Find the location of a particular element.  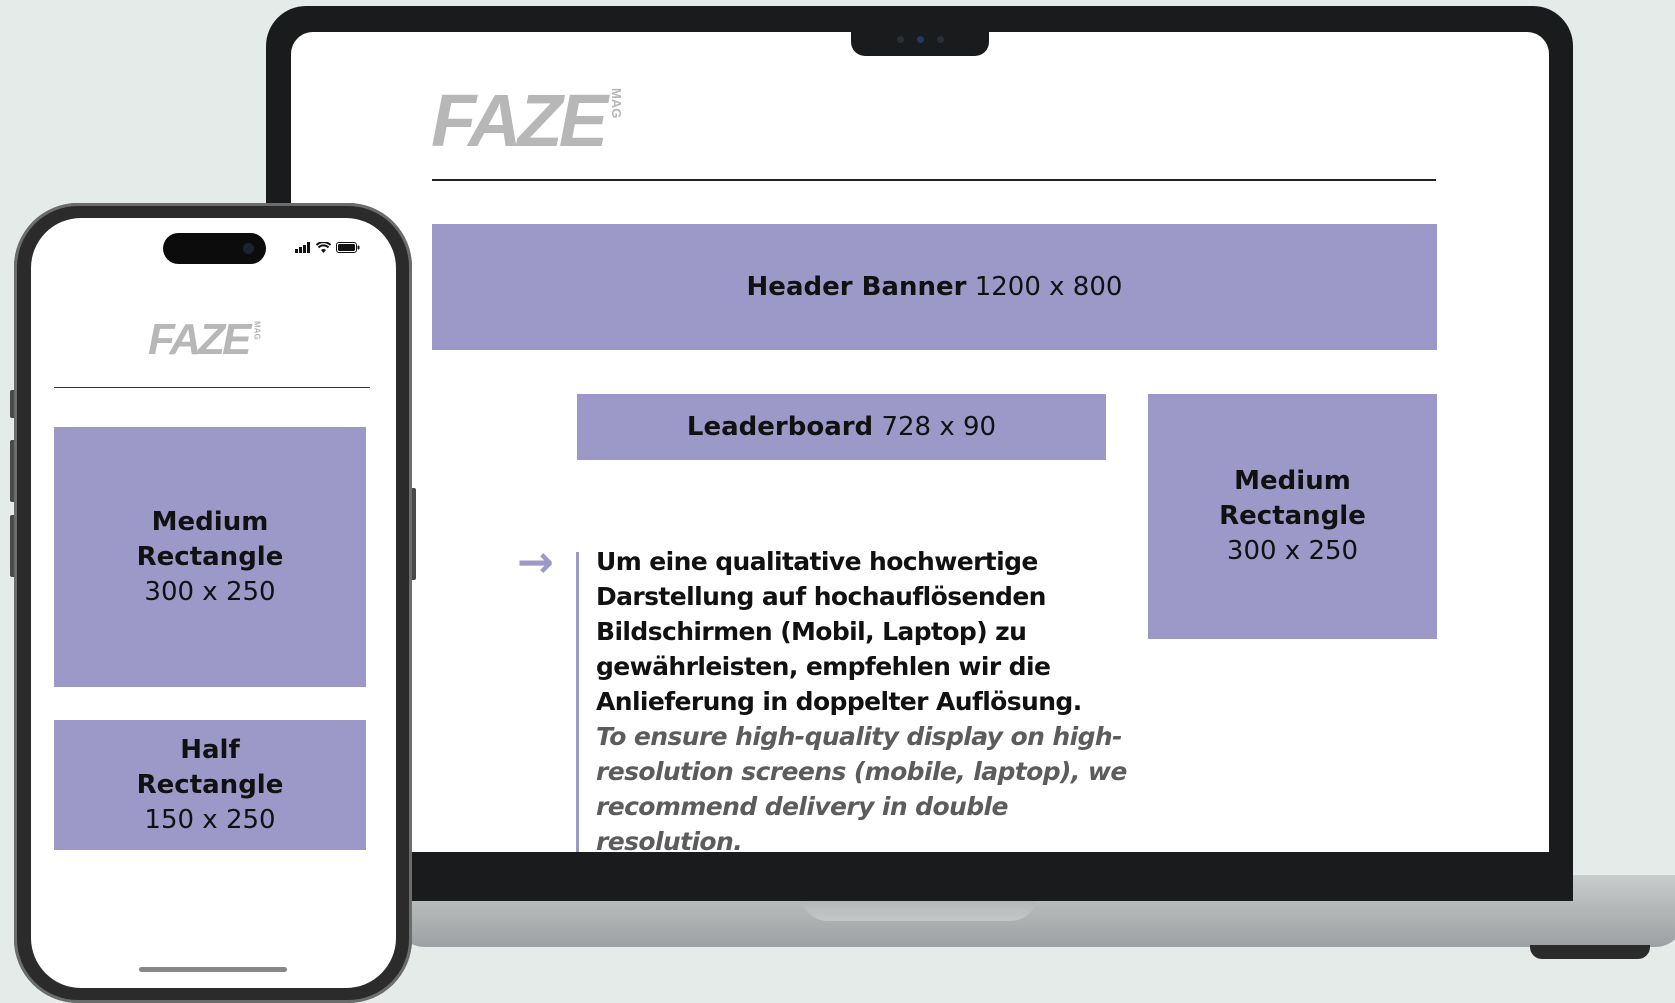

note-en-line: recommend delivery in double resolution. is located at coordinates (802, 822).